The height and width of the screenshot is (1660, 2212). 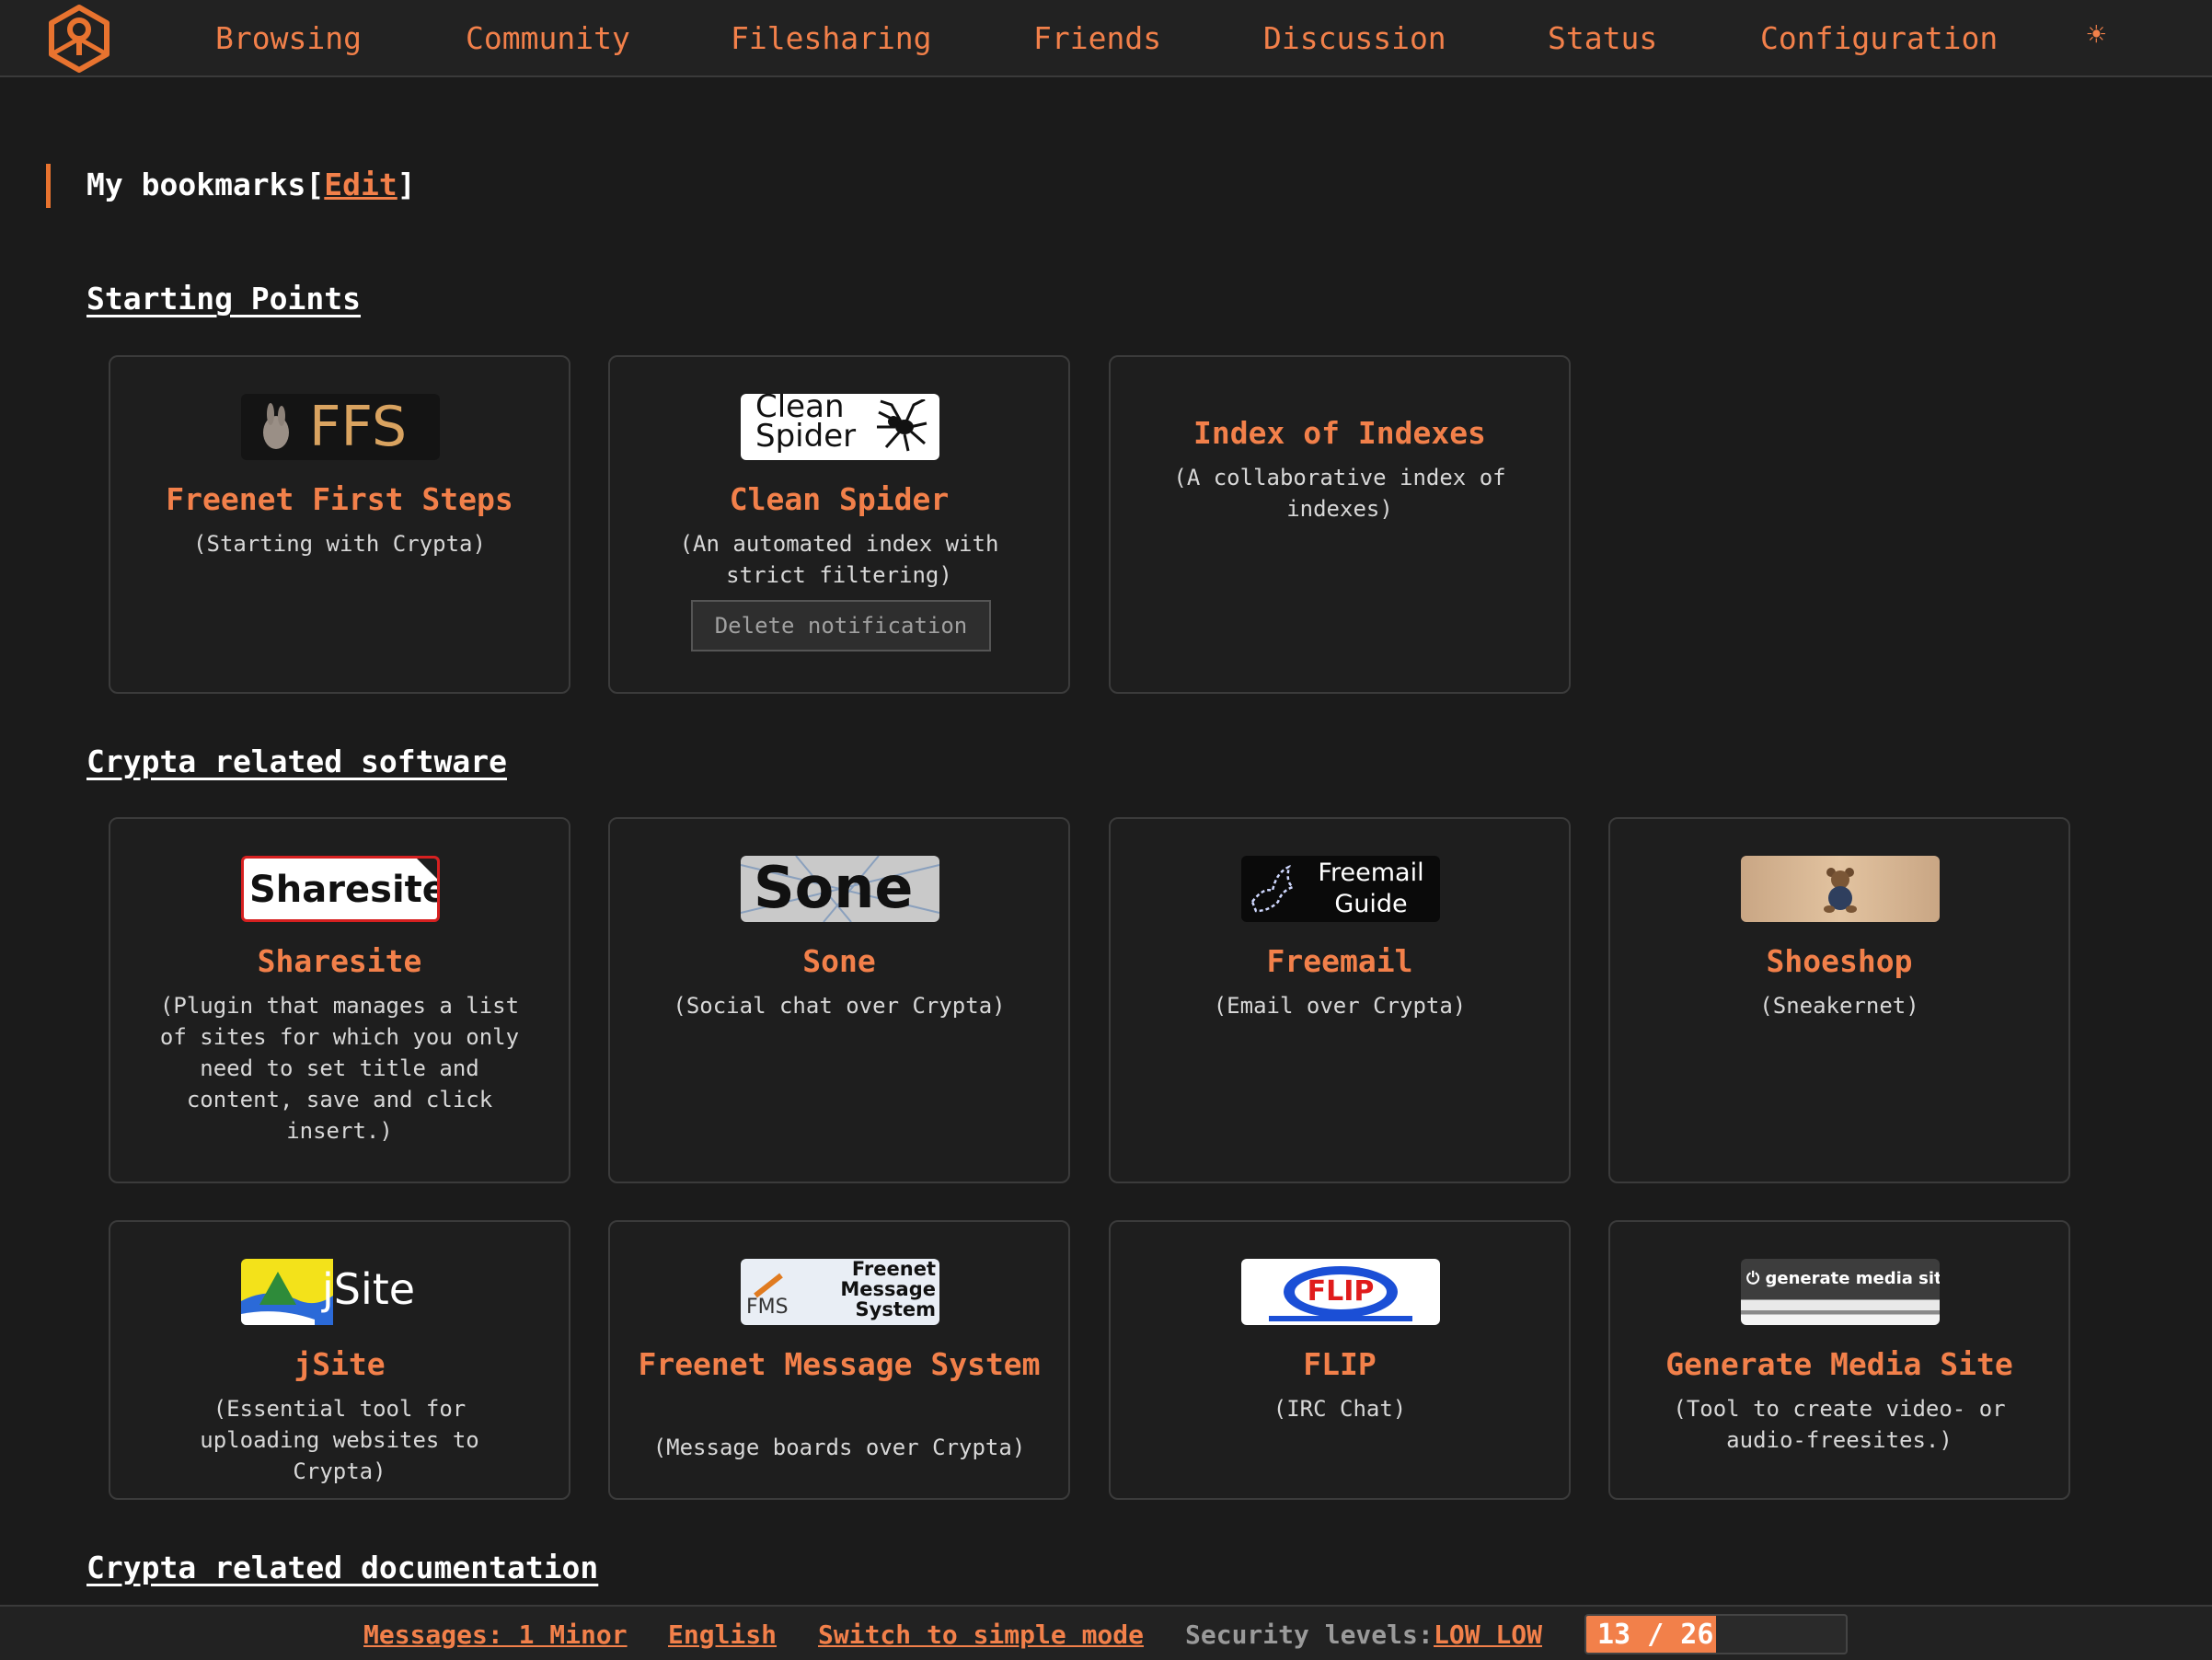 I want to click on fms-logo-text: Freenet Message System, so click(x=888, y=1289).